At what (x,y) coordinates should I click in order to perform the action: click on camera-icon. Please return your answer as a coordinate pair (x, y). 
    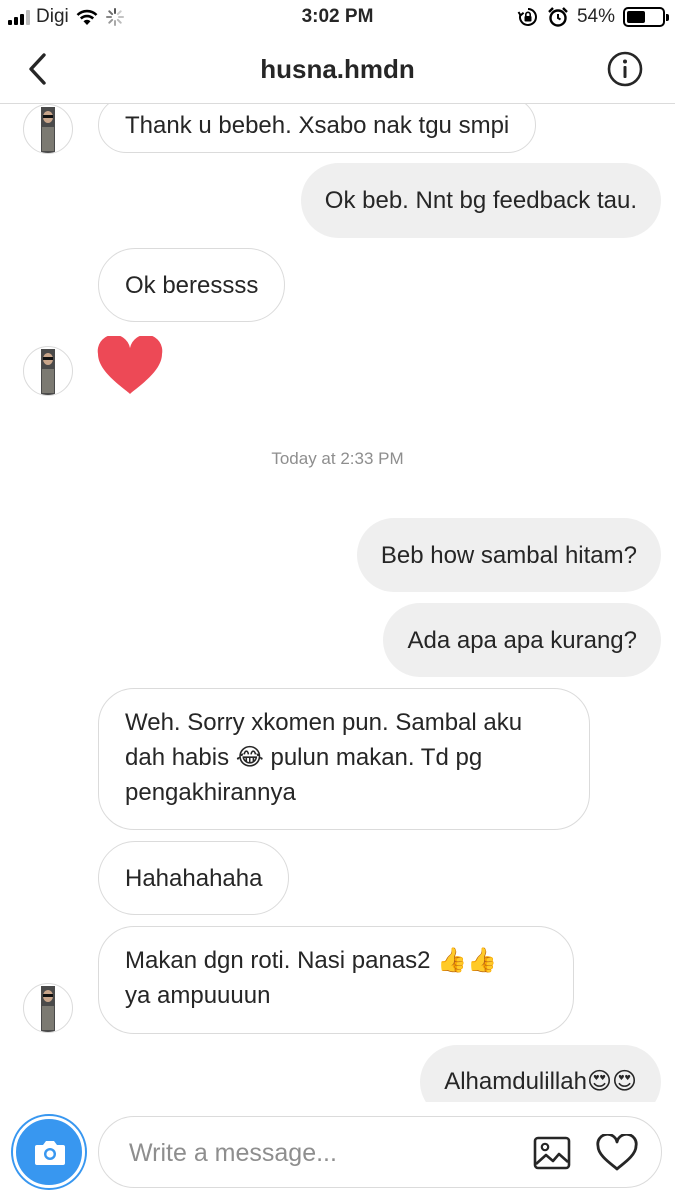
    Looking at the image, I should click on (50, 1153).